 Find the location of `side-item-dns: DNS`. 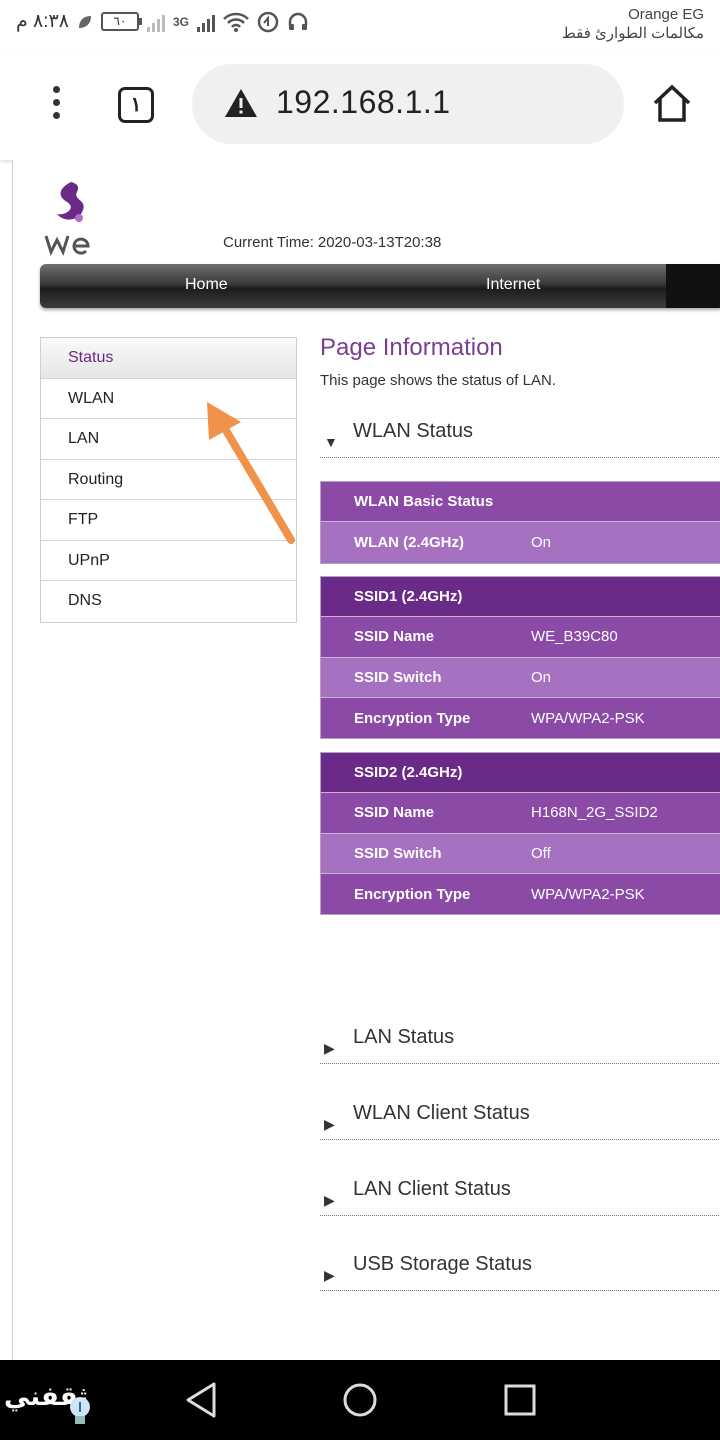

side-item-dns: DNS is located at coordinates (168, 601).